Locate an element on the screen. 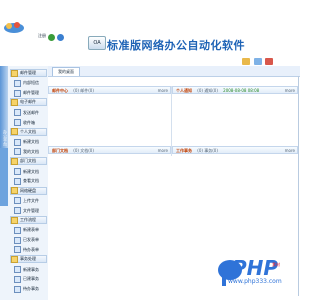 This screenshot has width=320, height=300. sidebar-tab-secondary is located at coordinates (4, 177).